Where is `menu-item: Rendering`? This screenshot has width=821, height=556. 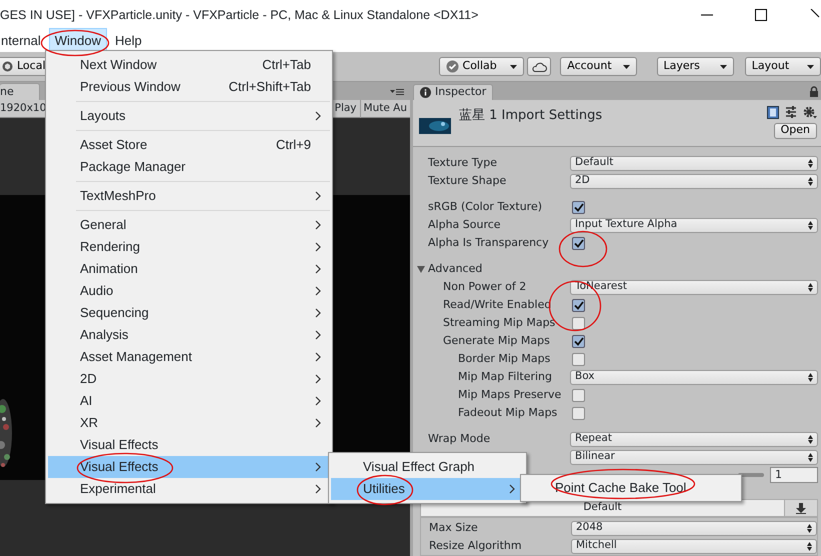
menu-item: Rendering is located at coordinates (189, 247).